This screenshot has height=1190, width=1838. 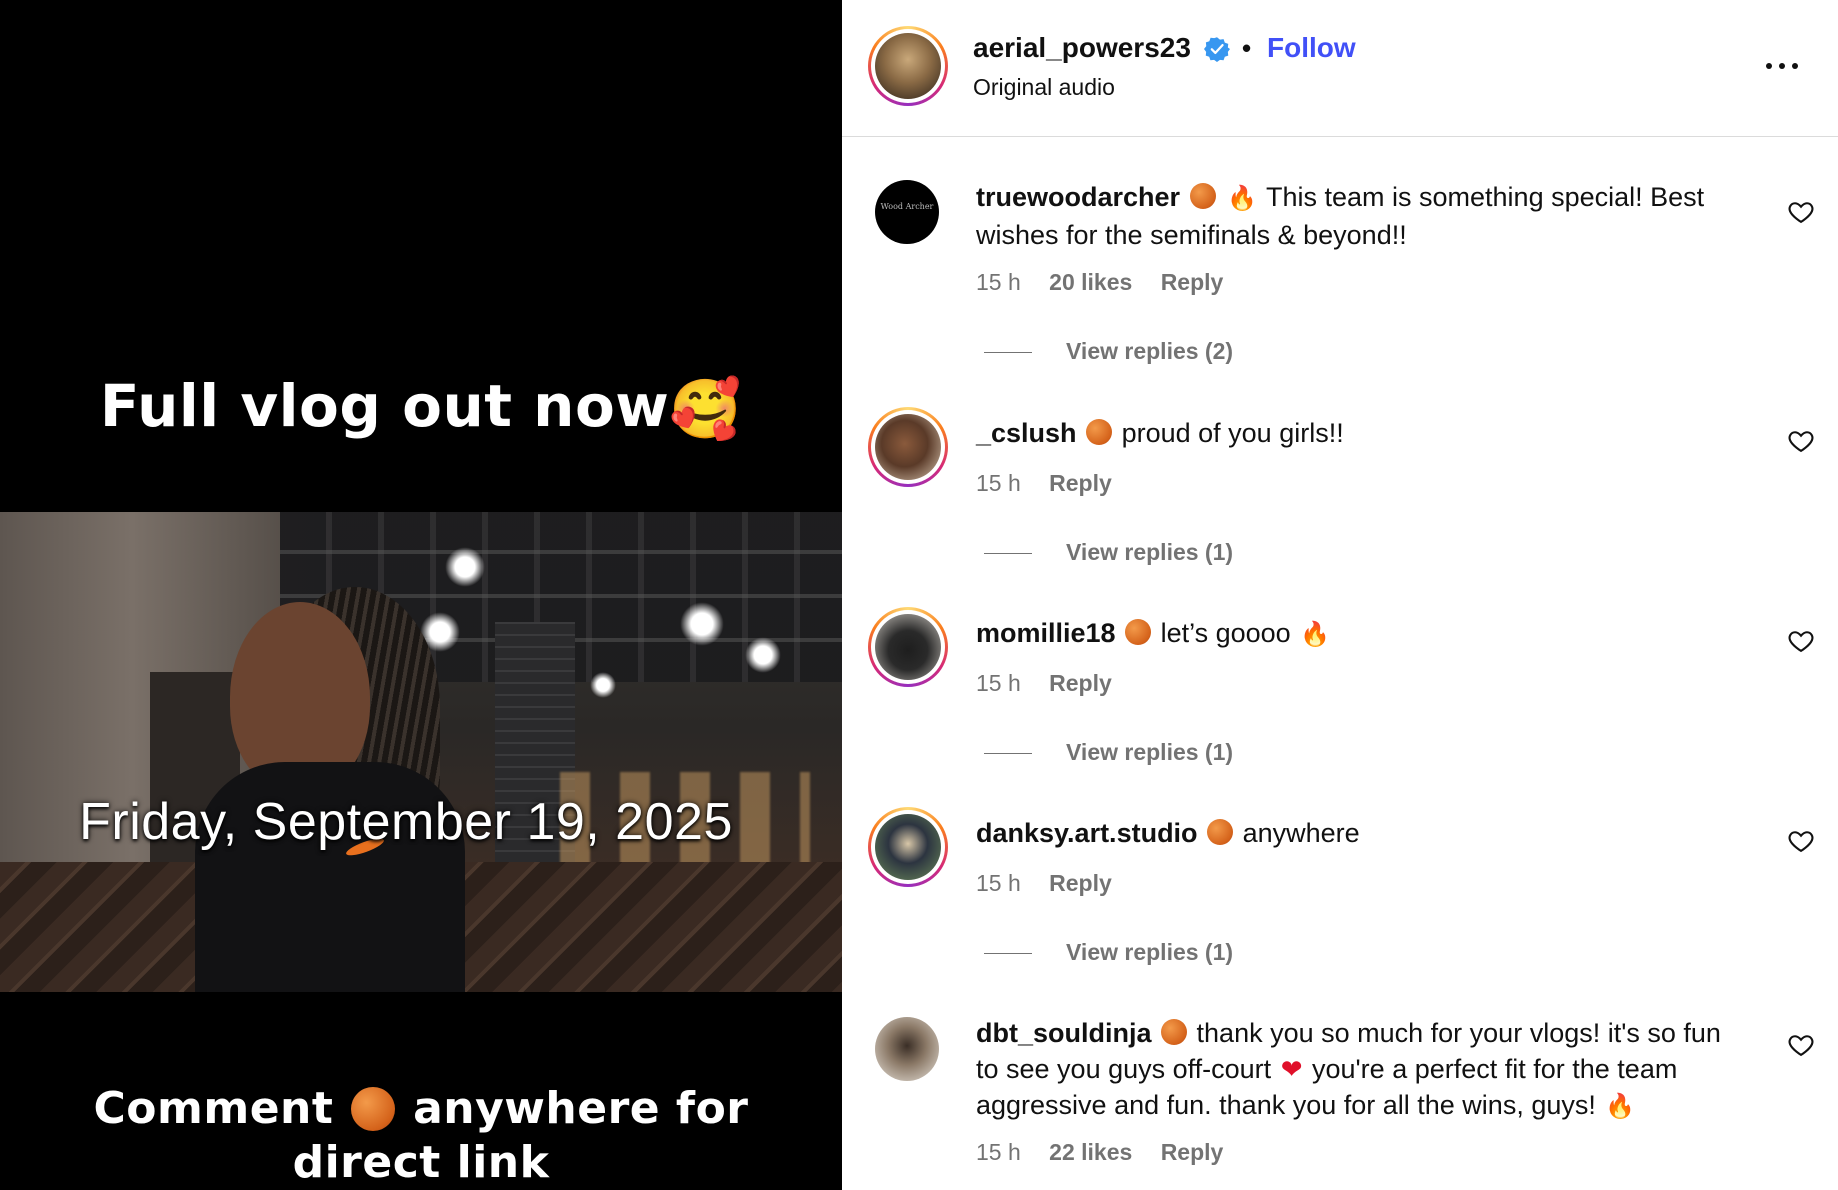 What do you see at coordinates (1232, 433) in the screenshot?
I see `comment-body: proud of you girls!!` at bounding box center [1232, 433].